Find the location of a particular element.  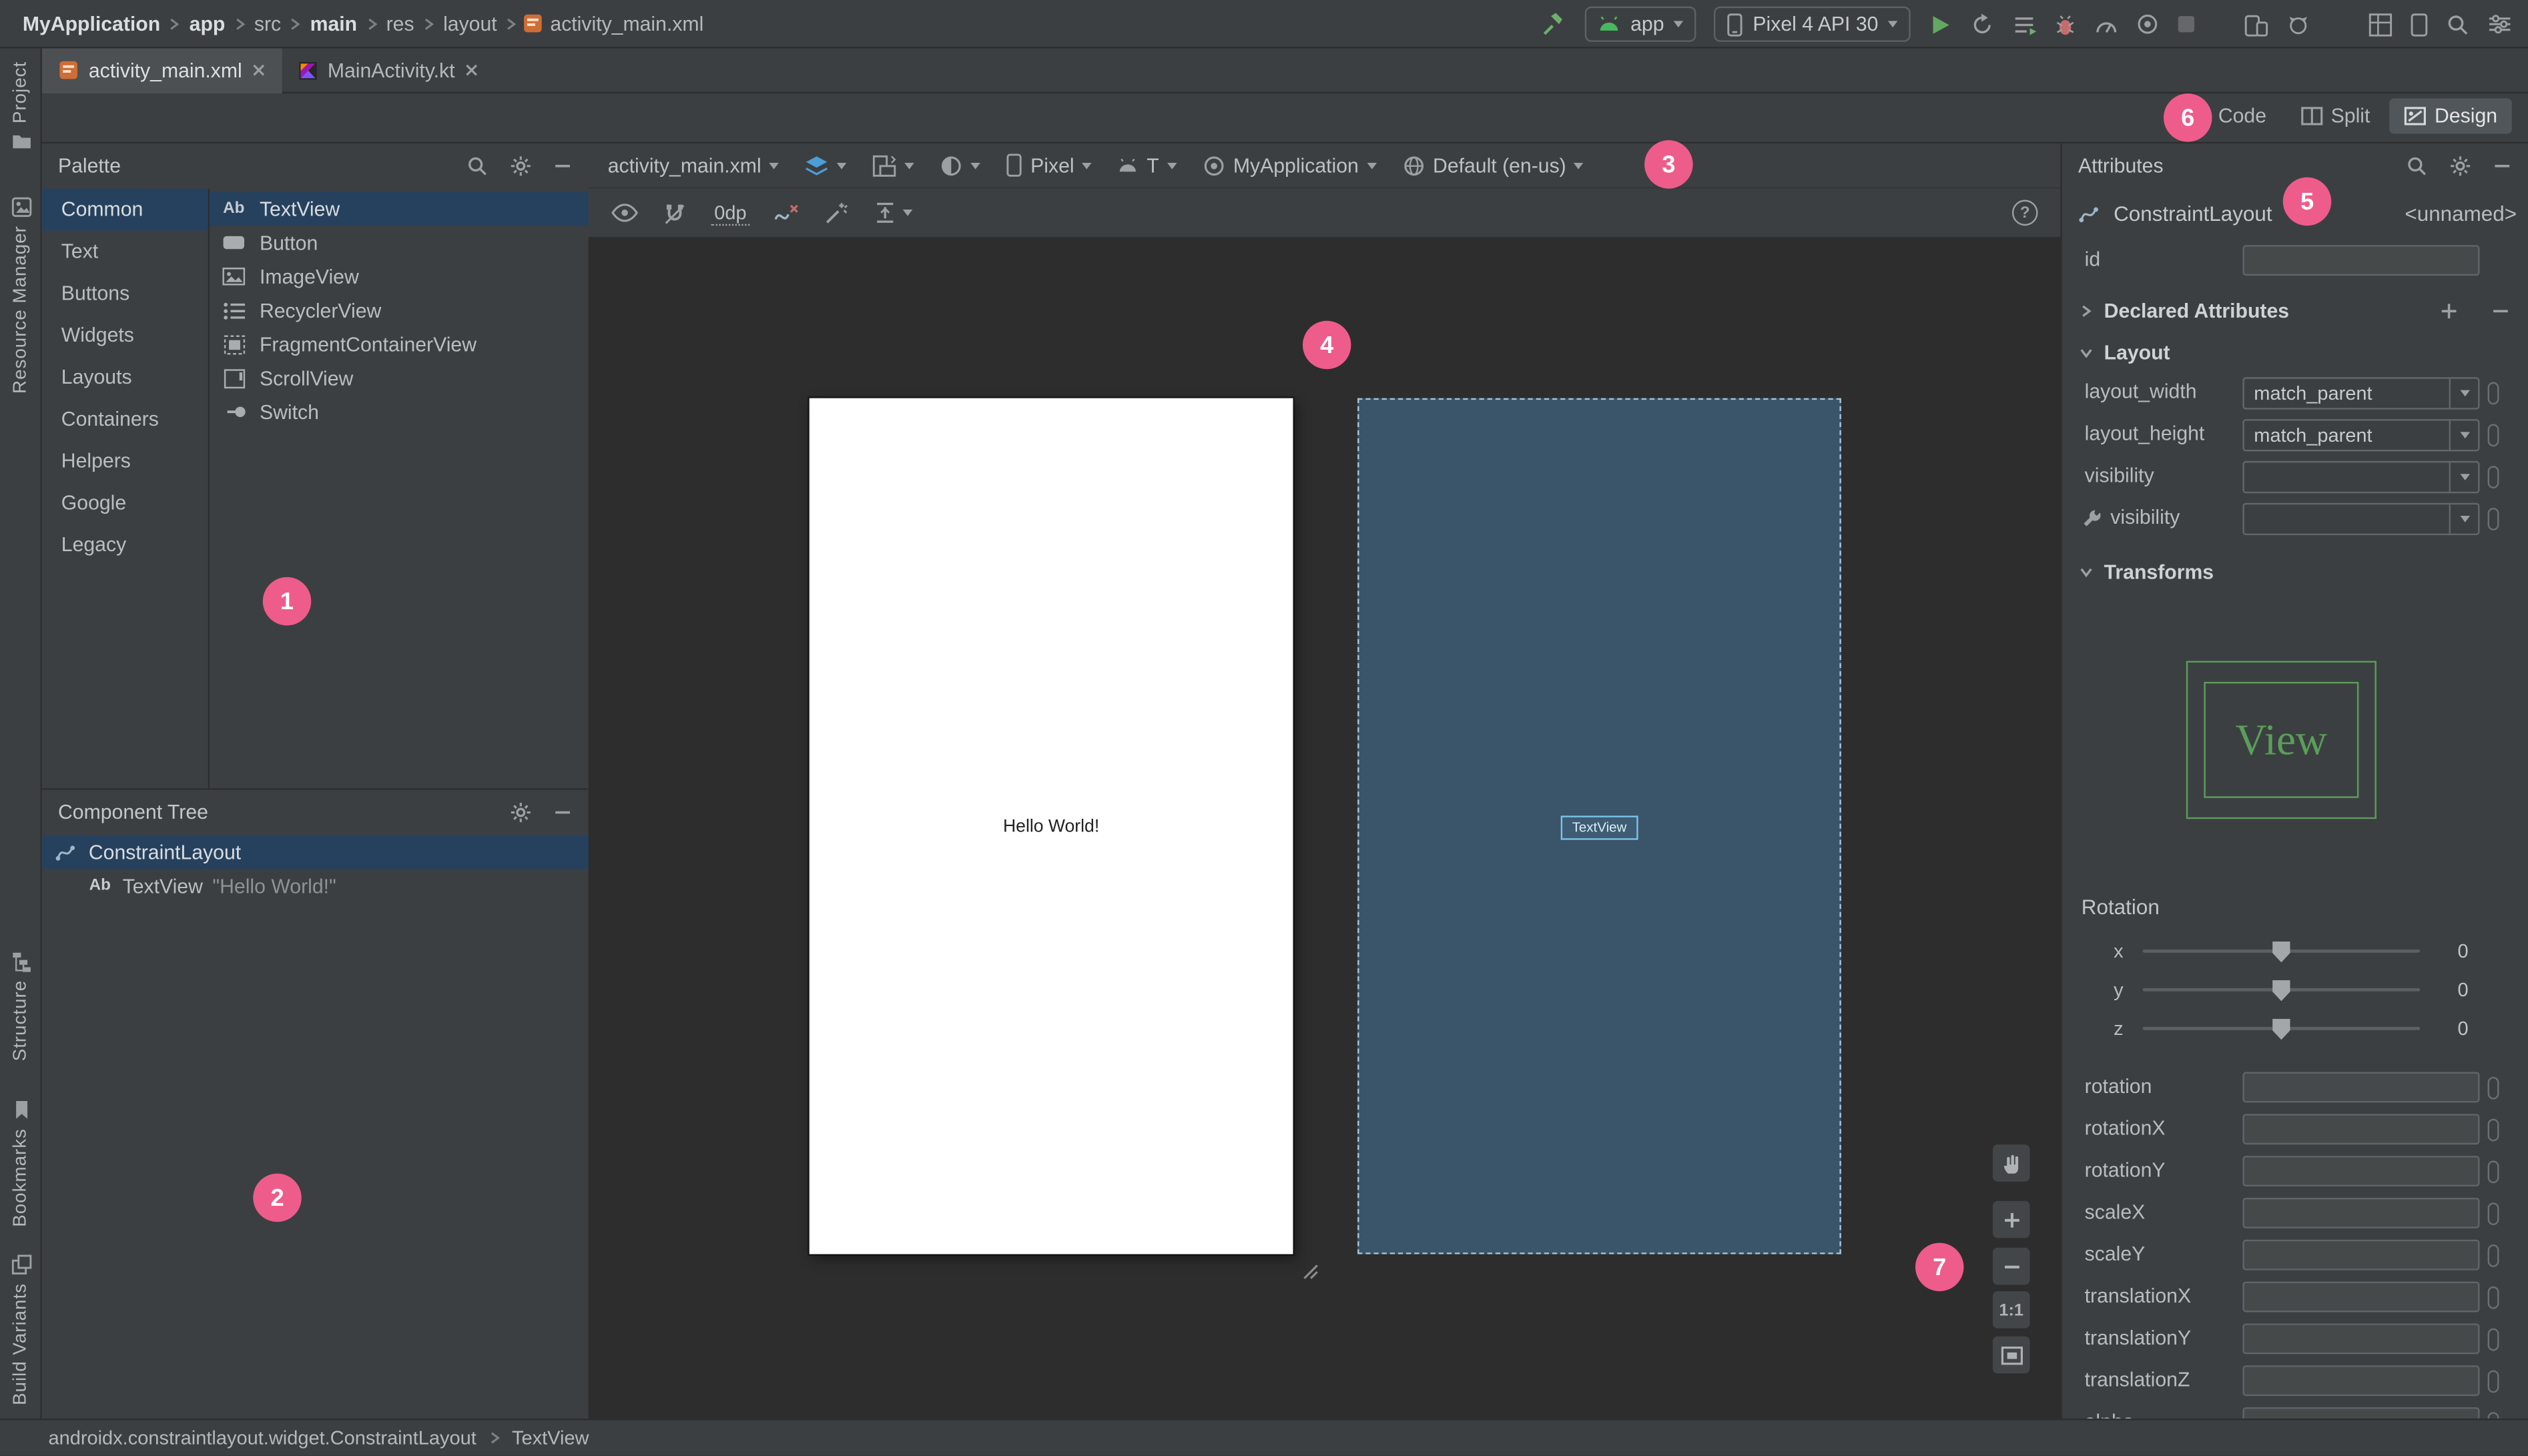

translationy-input is located at coordinates (2361, 1339).